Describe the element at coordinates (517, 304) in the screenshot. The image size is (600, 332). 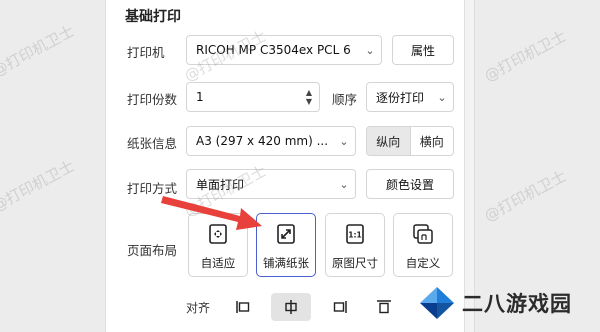
I see `brand-logo-text: 二八游戏园` at that location.